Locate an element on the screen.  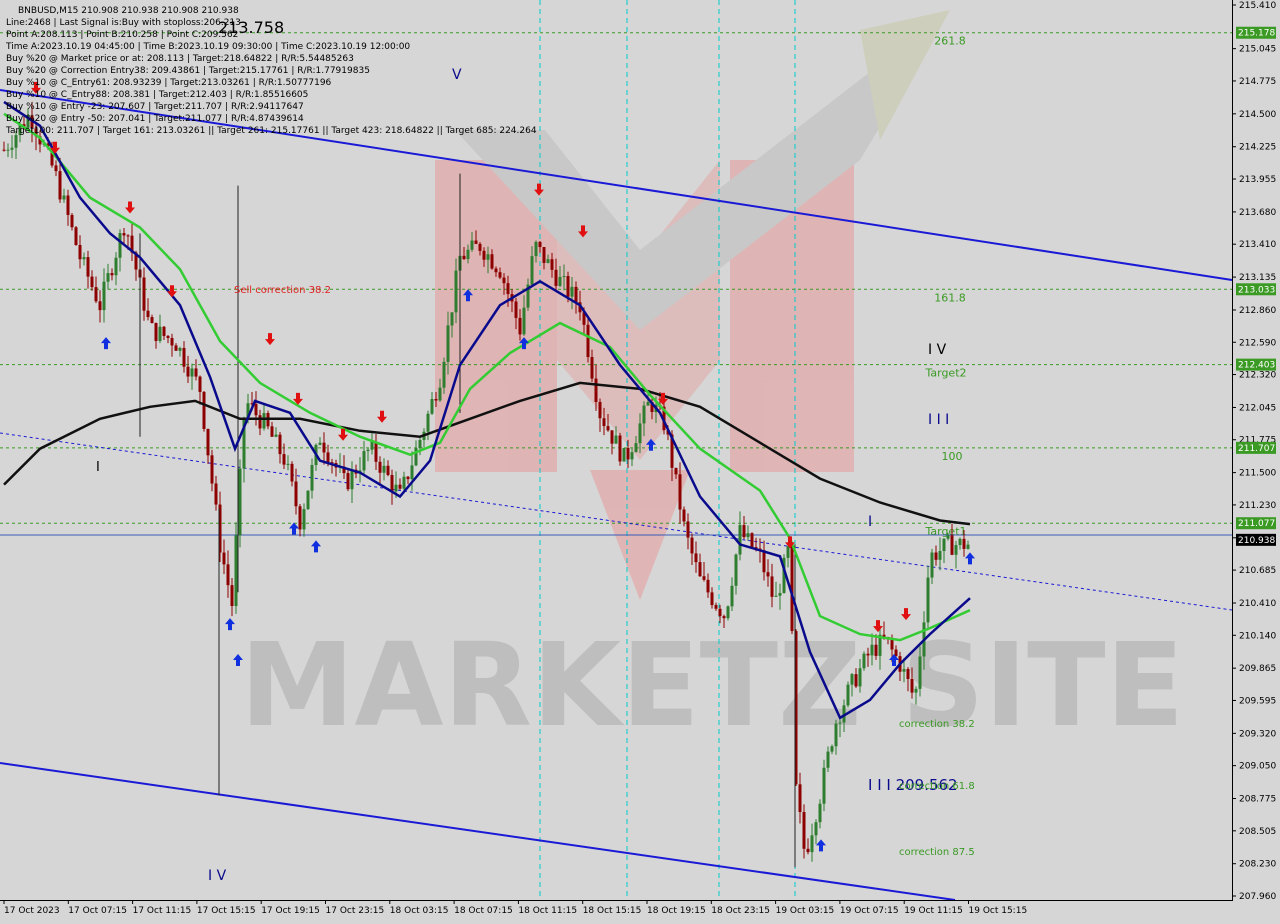
time-tick-label: 18 Oct 23:15 is located at coordinates (740, 911).